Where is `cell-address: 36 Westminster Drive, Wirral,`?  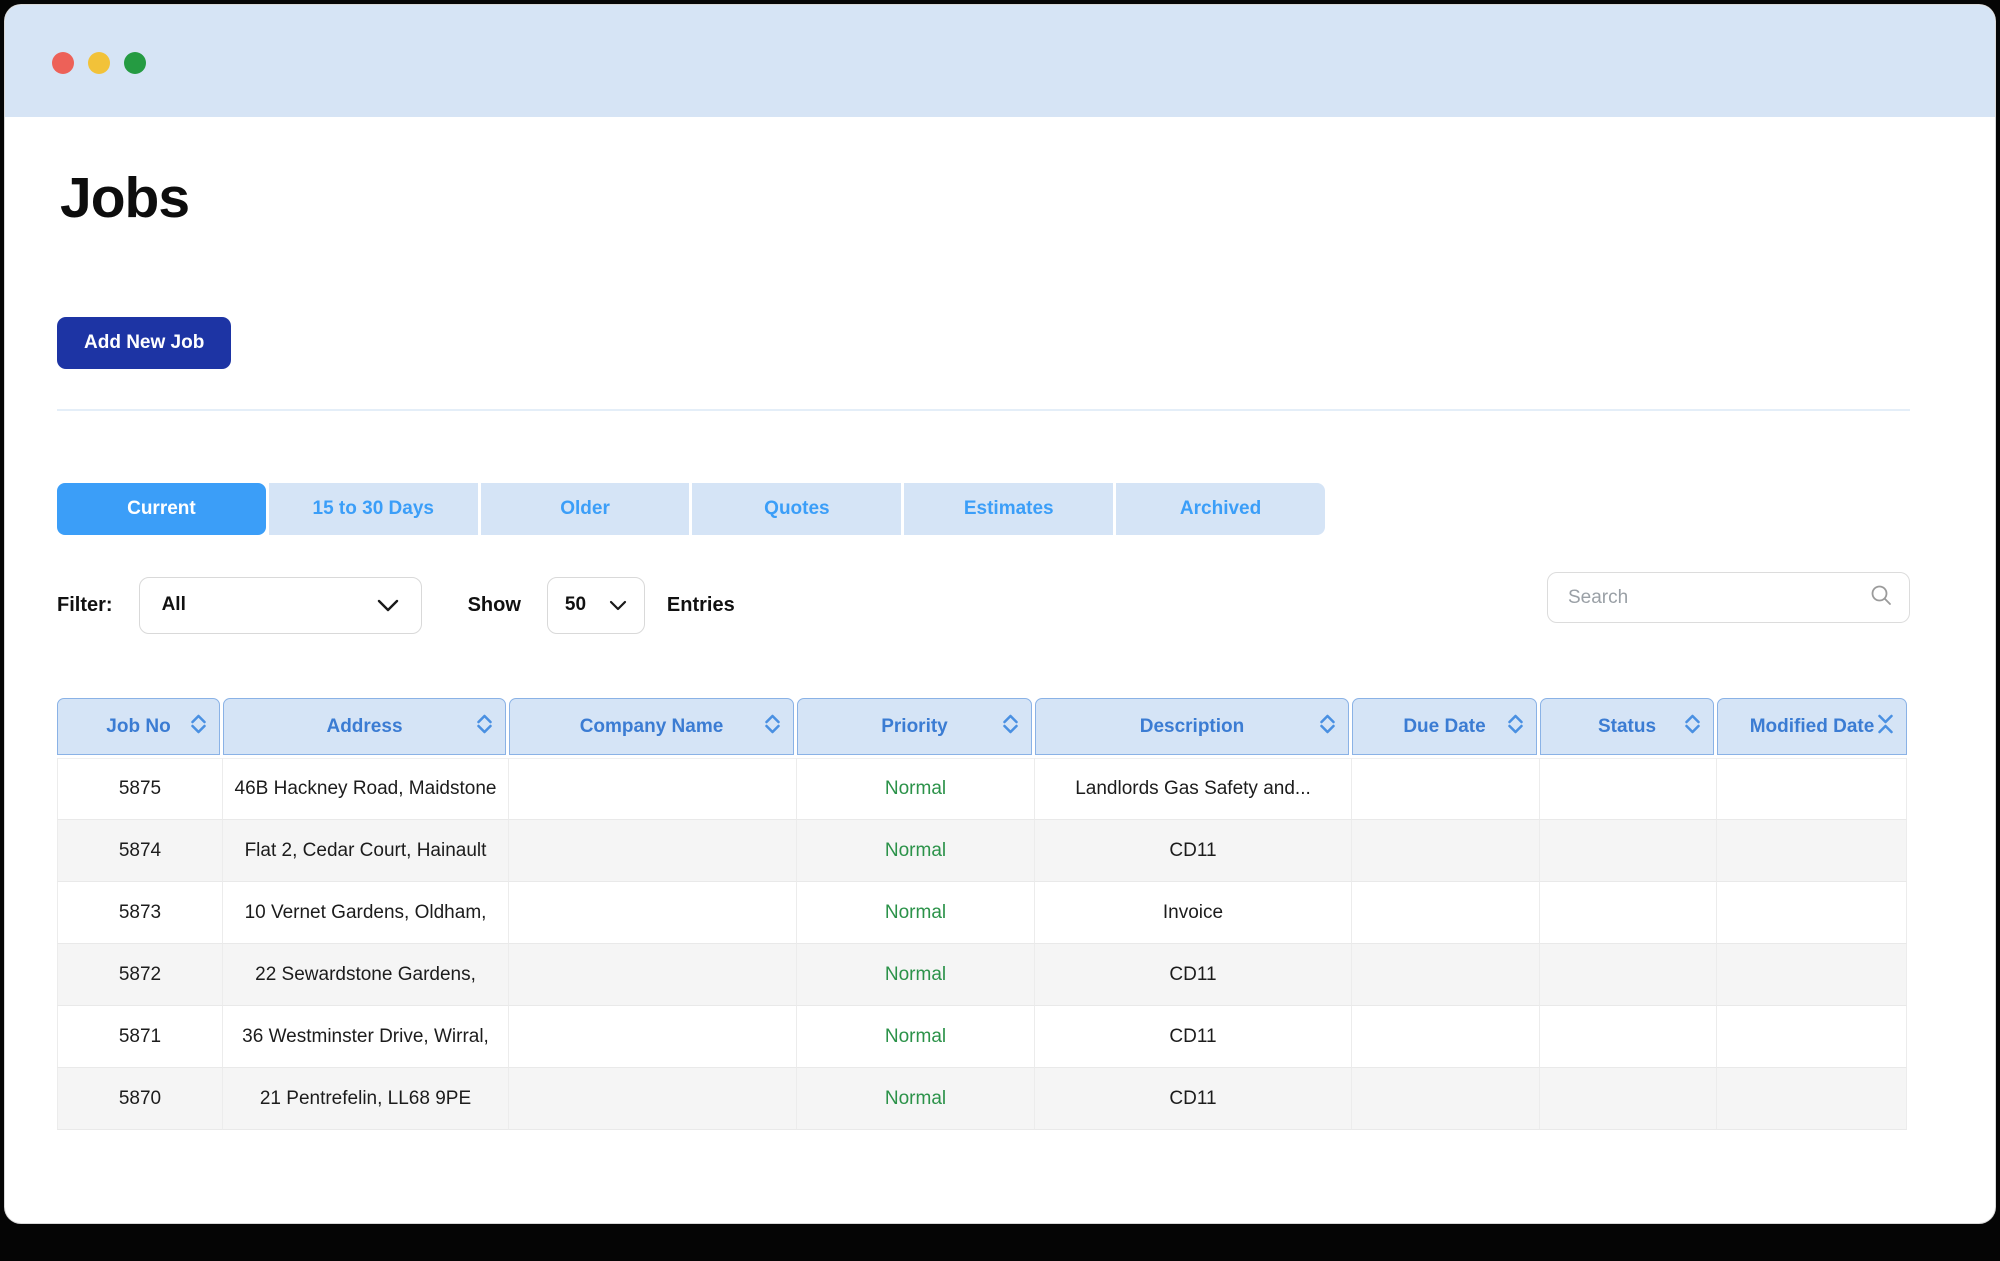 cell-address: 36 Westminster Drive, Wirral, is located at coordinates (366, 1037).